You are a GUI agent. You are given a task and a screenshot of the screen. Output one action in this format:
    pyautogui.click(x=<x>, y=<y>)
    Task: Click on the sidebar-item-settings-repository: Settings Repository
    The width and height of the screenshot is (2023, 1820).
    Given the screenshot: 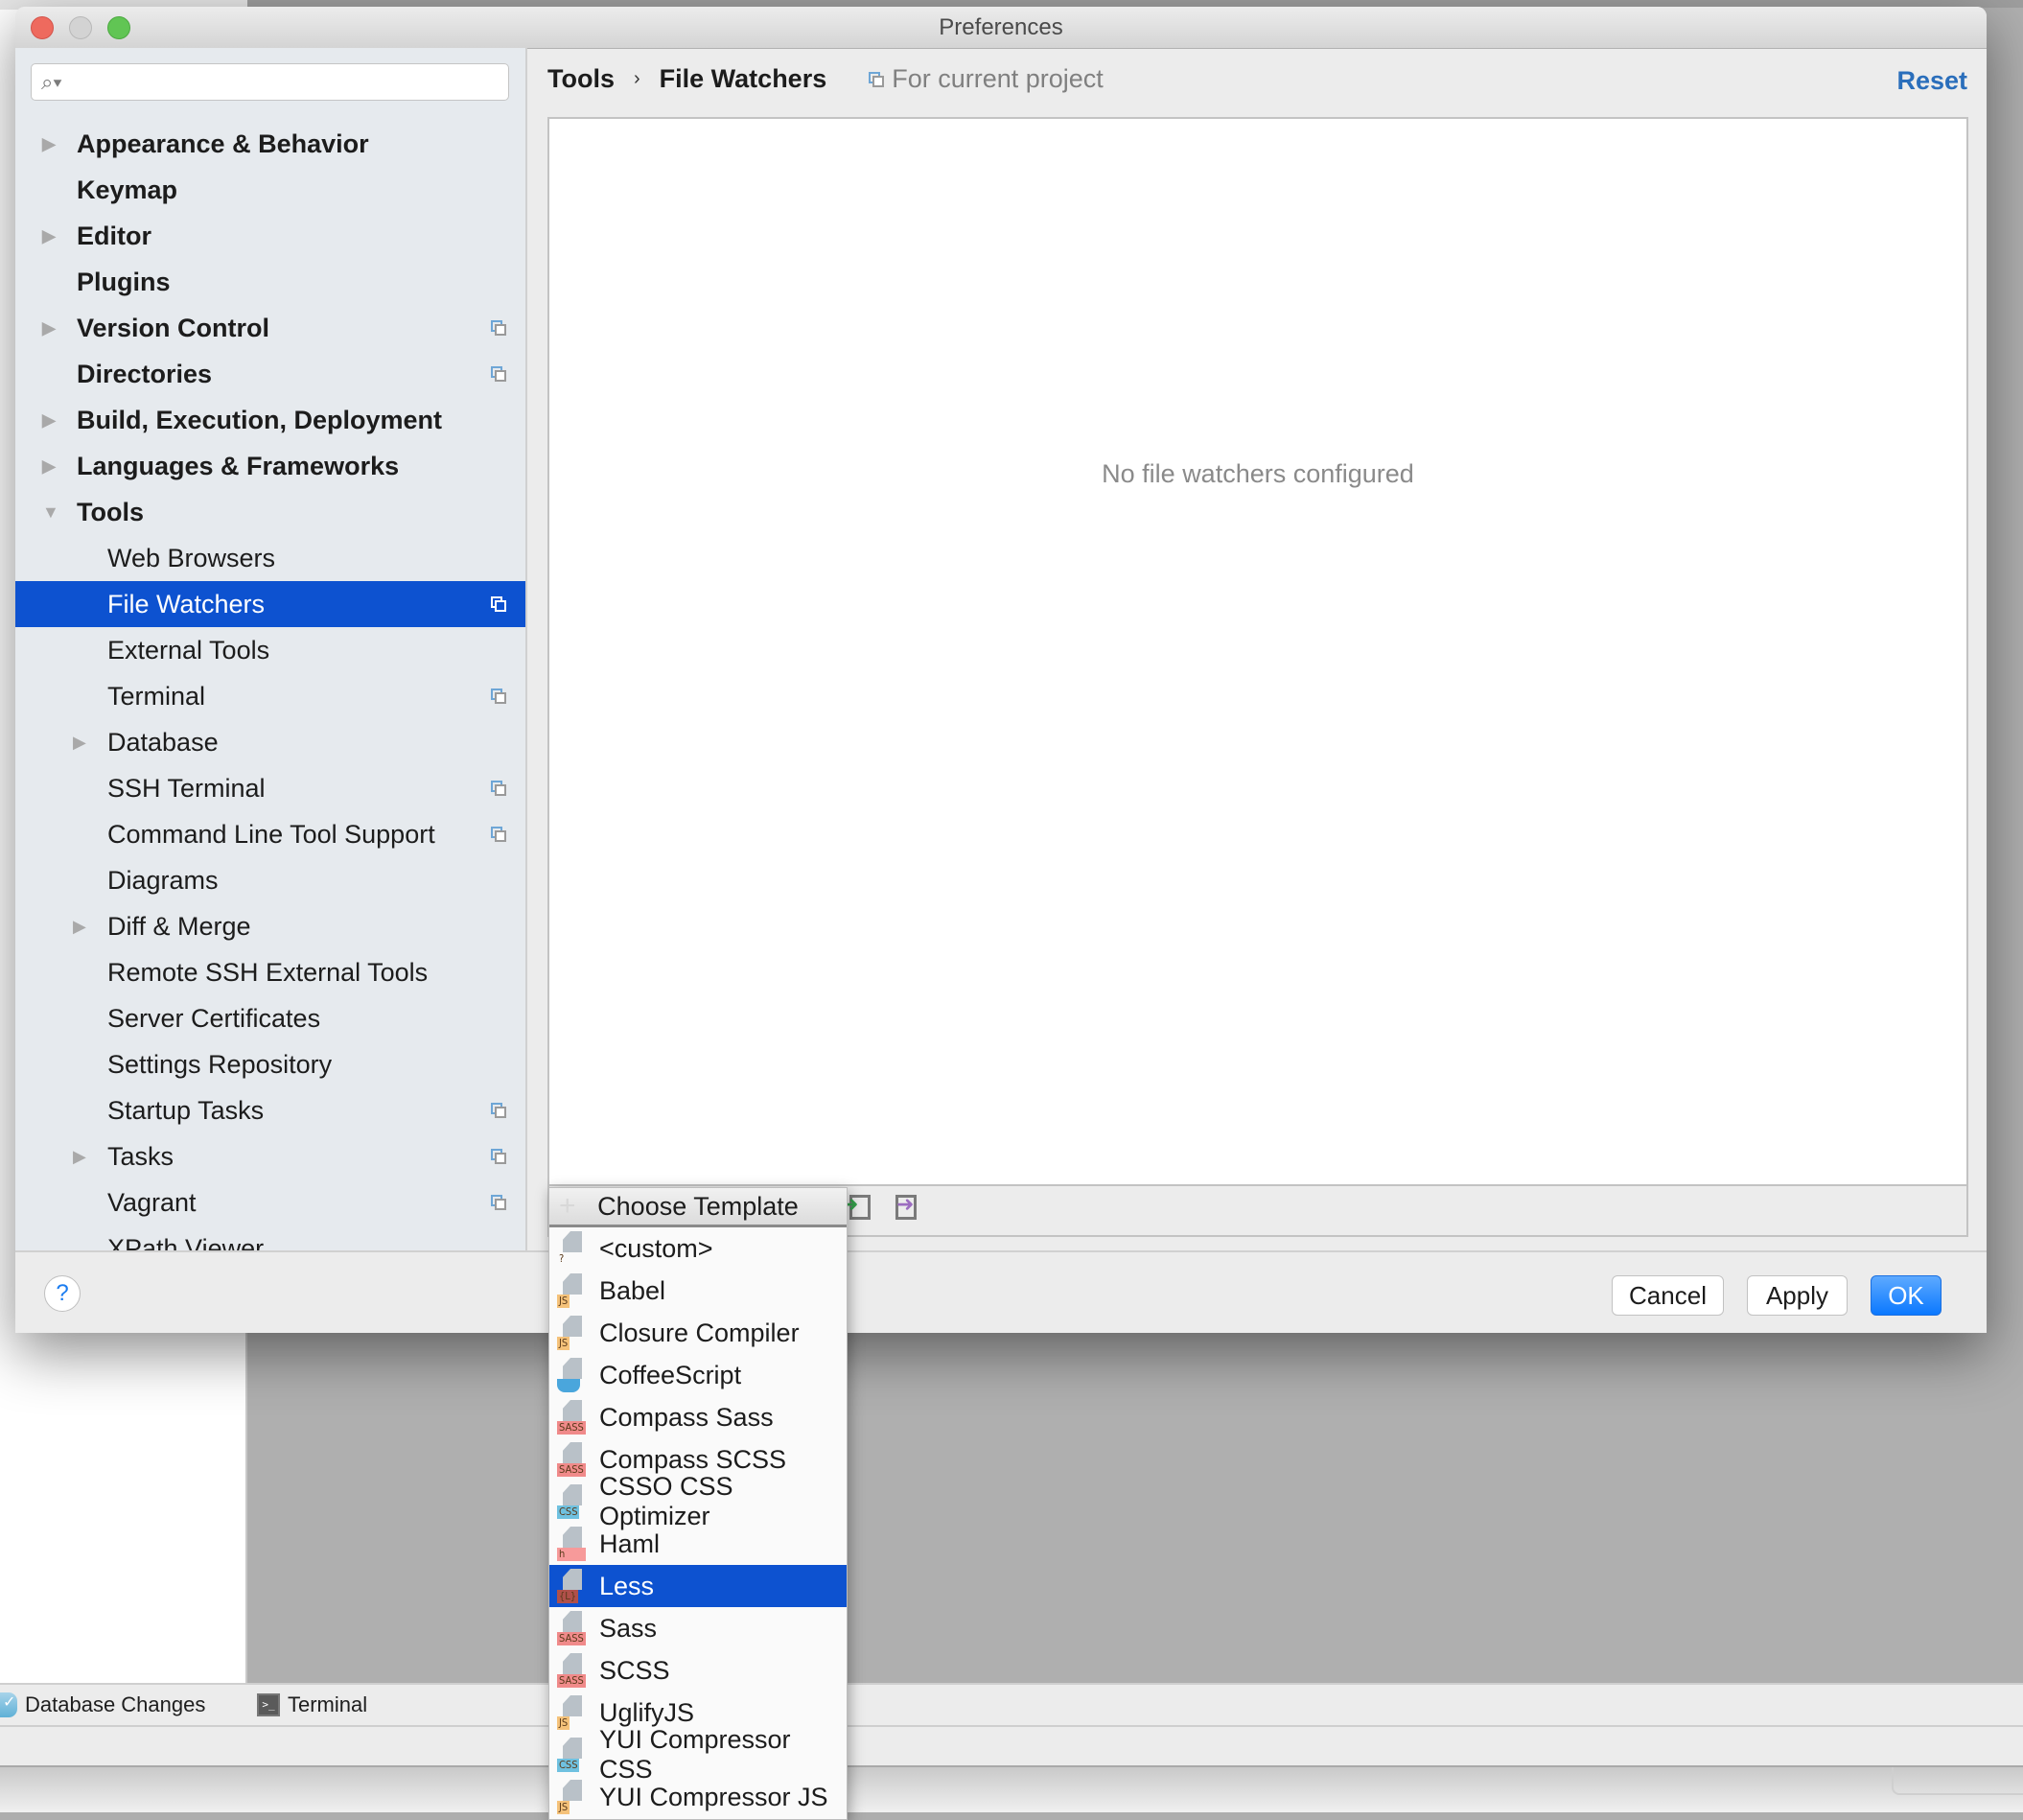 What is the action you would take?
    pyautogui.click(x=270, y=1064)
    